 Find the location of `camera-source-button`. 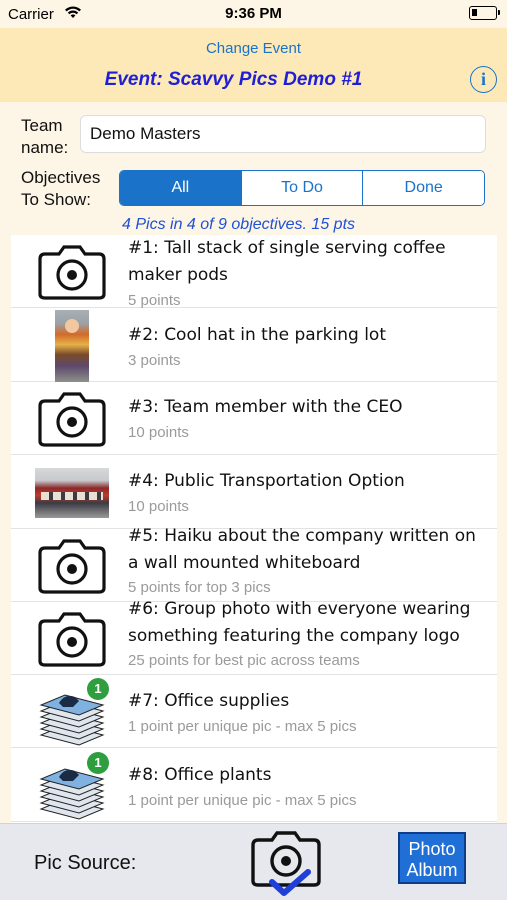

camera-source-button is located at coordinates (287, 863).